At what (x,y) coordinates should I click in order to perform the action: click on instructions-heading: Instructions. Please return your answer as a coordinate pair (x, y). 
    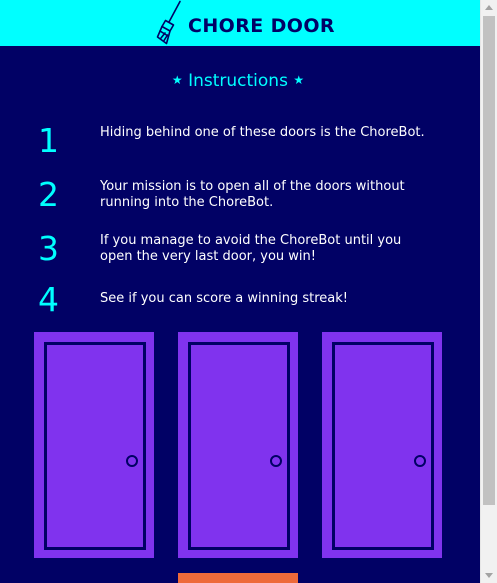
    Looking at the image, I should click on (238, 81).